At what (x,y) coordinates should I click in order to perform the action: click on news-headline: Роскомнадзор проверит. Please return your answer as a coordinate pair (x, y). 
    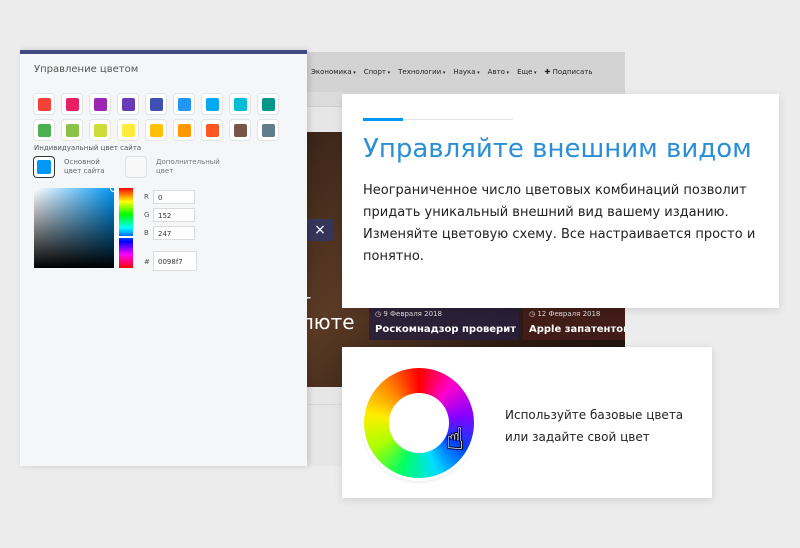
    Looking at the image, I should click on (446, 329).